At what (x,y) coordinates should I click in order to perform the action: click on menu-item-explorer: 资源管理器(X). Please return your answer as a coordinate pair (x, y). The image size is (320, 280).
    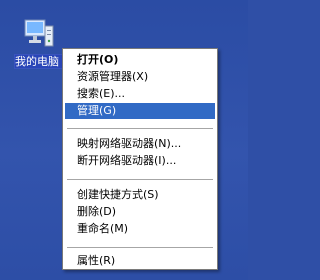
    Looking at the image, I should click on (140, 77).